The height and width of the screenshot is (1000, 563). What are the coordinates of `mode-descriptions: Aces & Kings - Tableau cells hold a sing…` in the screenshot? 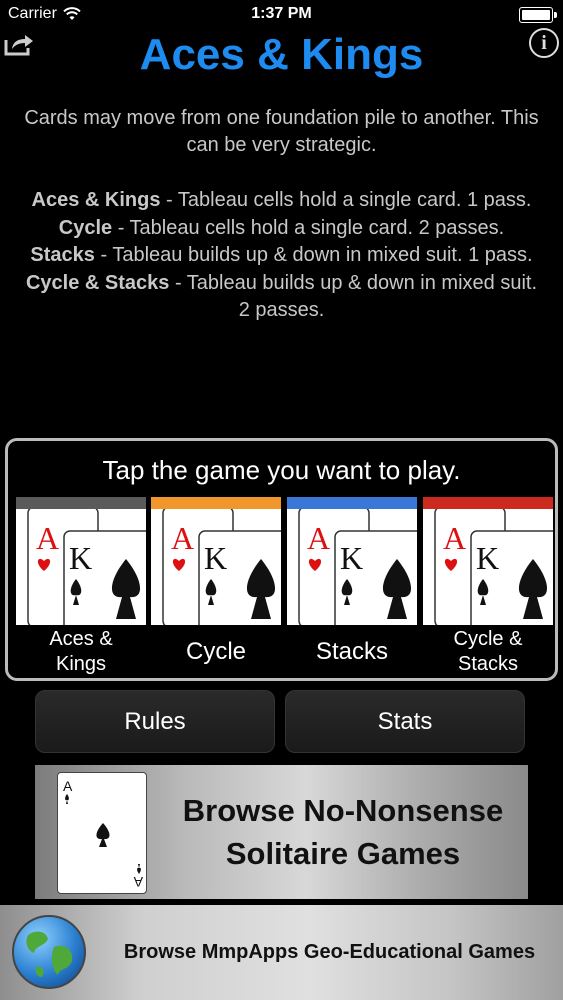 It's located at (281, 256).